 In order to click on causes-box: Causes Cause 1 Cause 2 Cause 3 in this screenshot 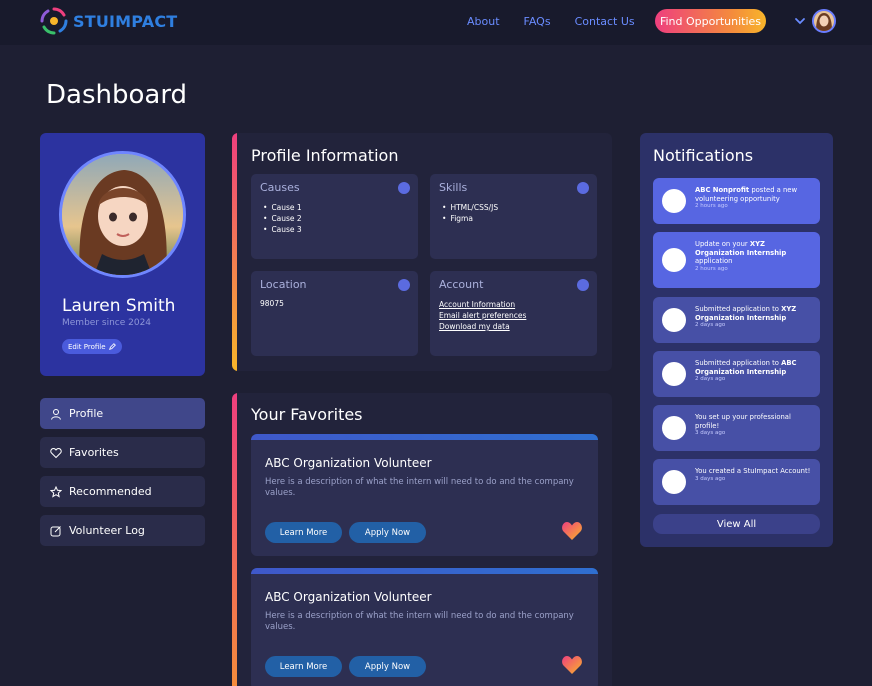, I will do `click(334, 216)`.